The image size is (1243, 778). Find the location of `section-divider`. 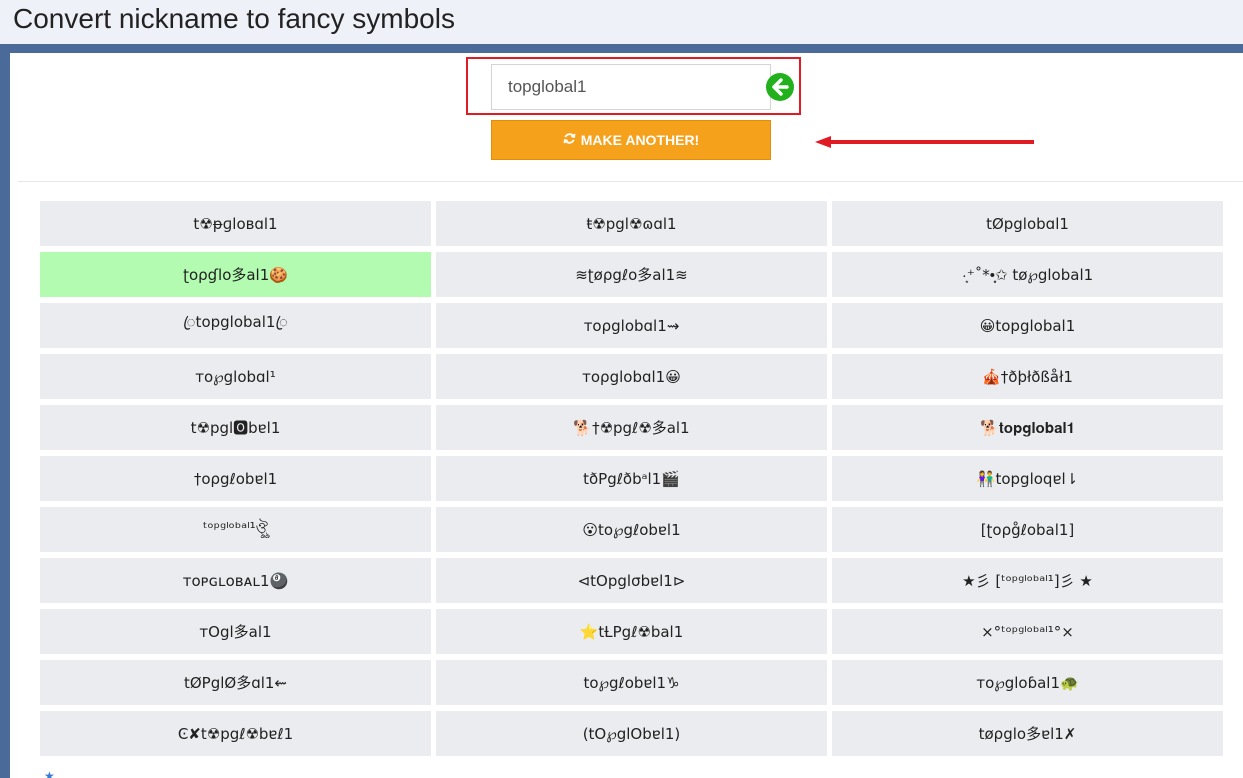

section-divider is located at coordinates (630, 181).